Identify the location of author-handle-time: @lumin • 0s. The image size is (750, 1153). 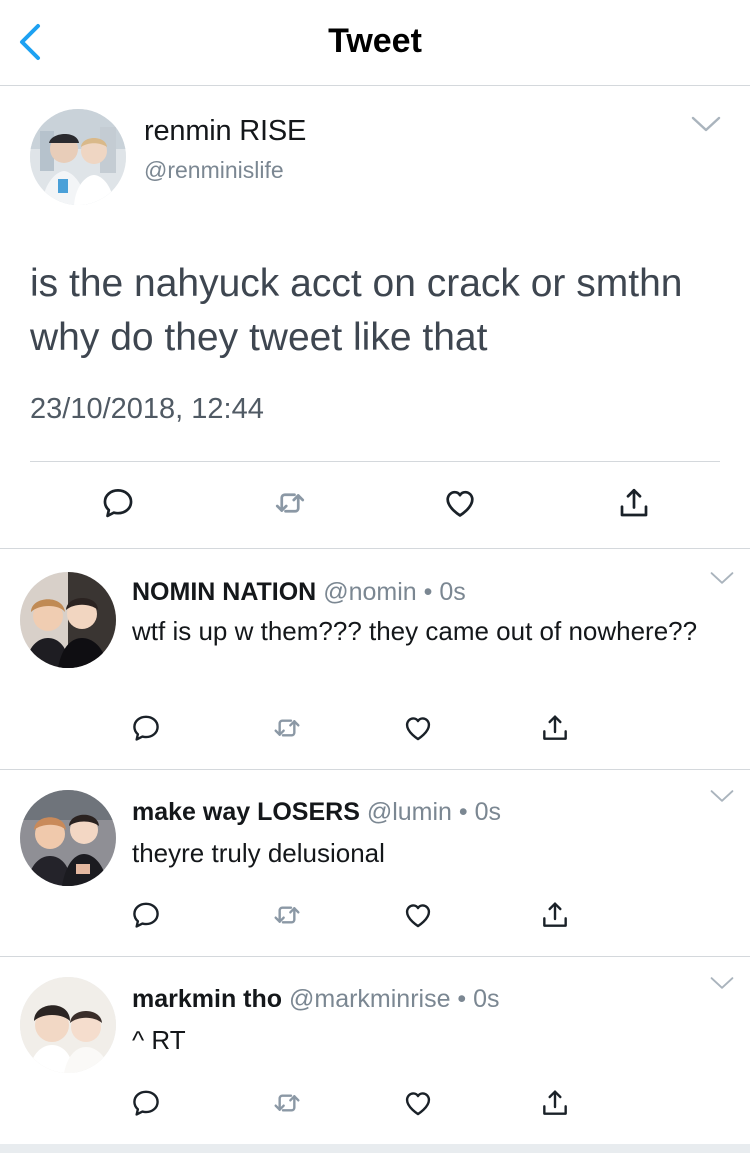
(434, 812).